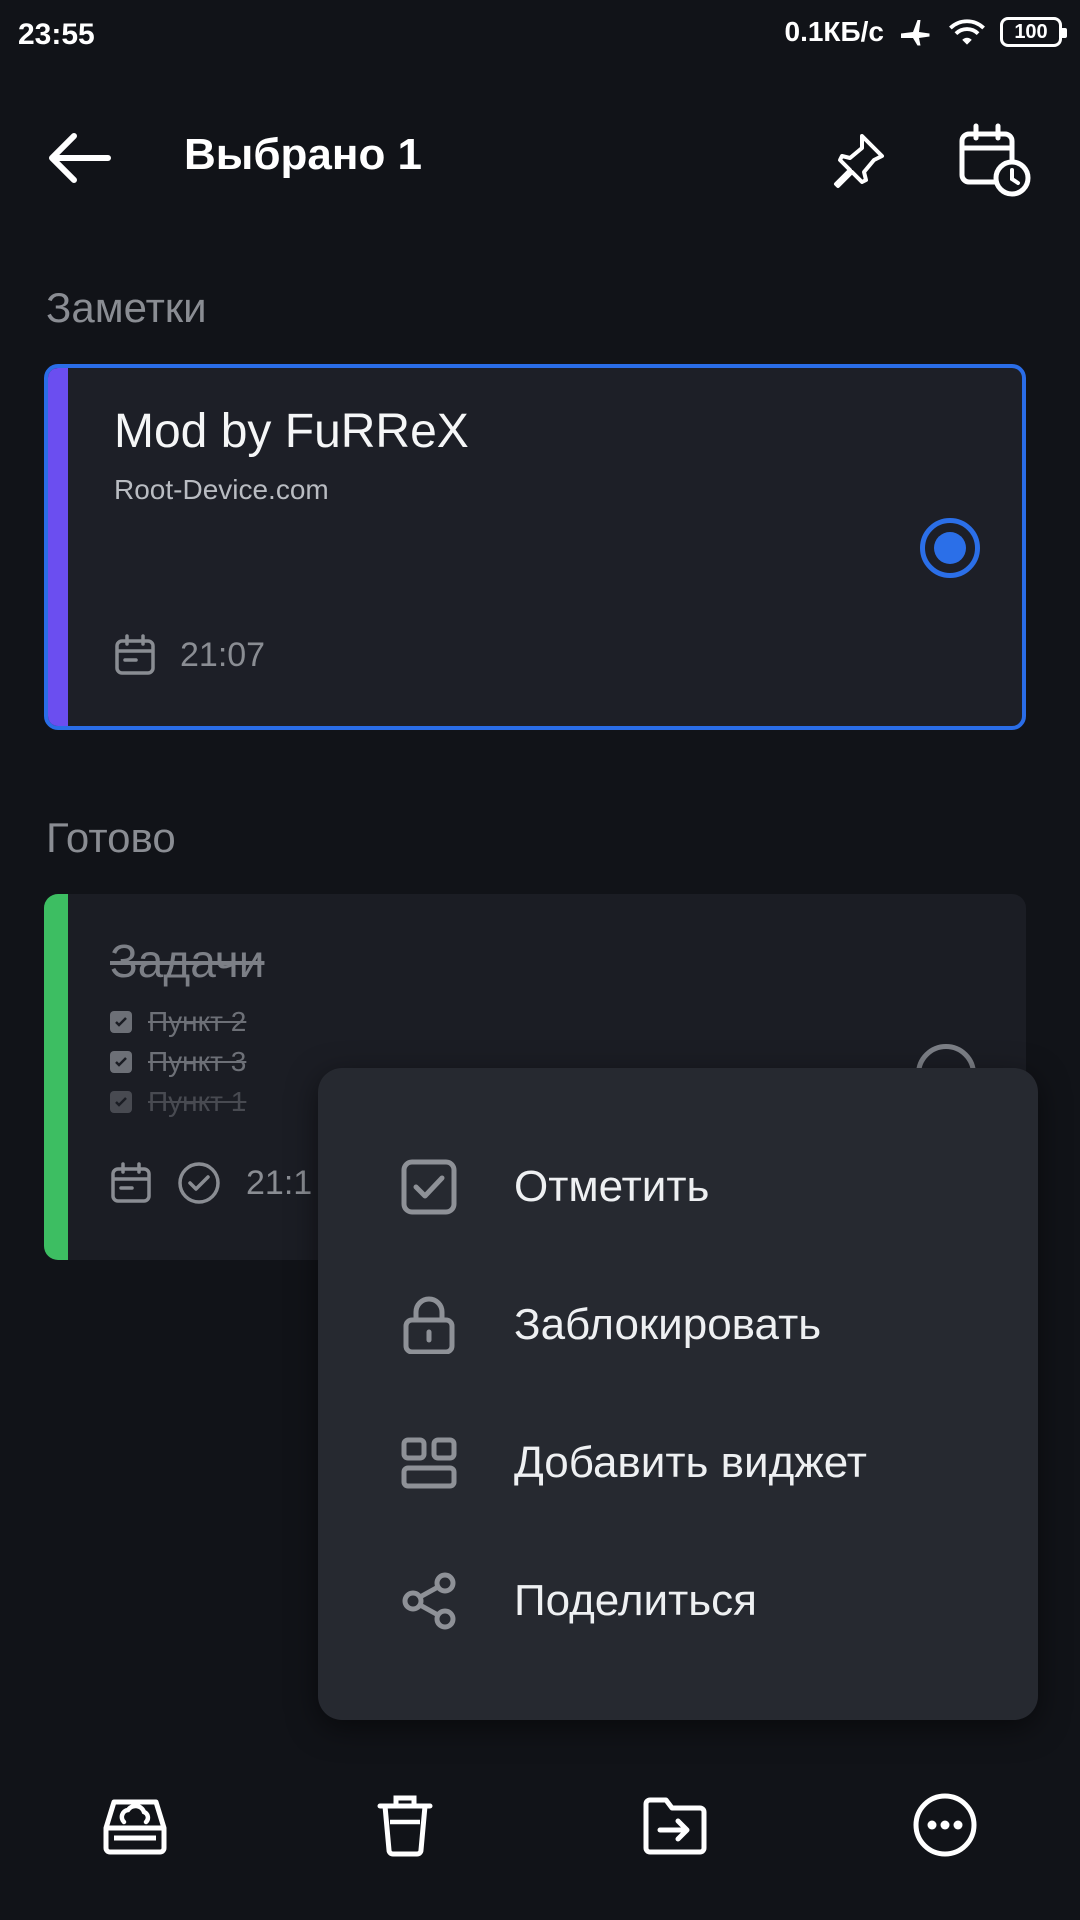  I want to click on calendar-clock-icon, so click(995, 160).